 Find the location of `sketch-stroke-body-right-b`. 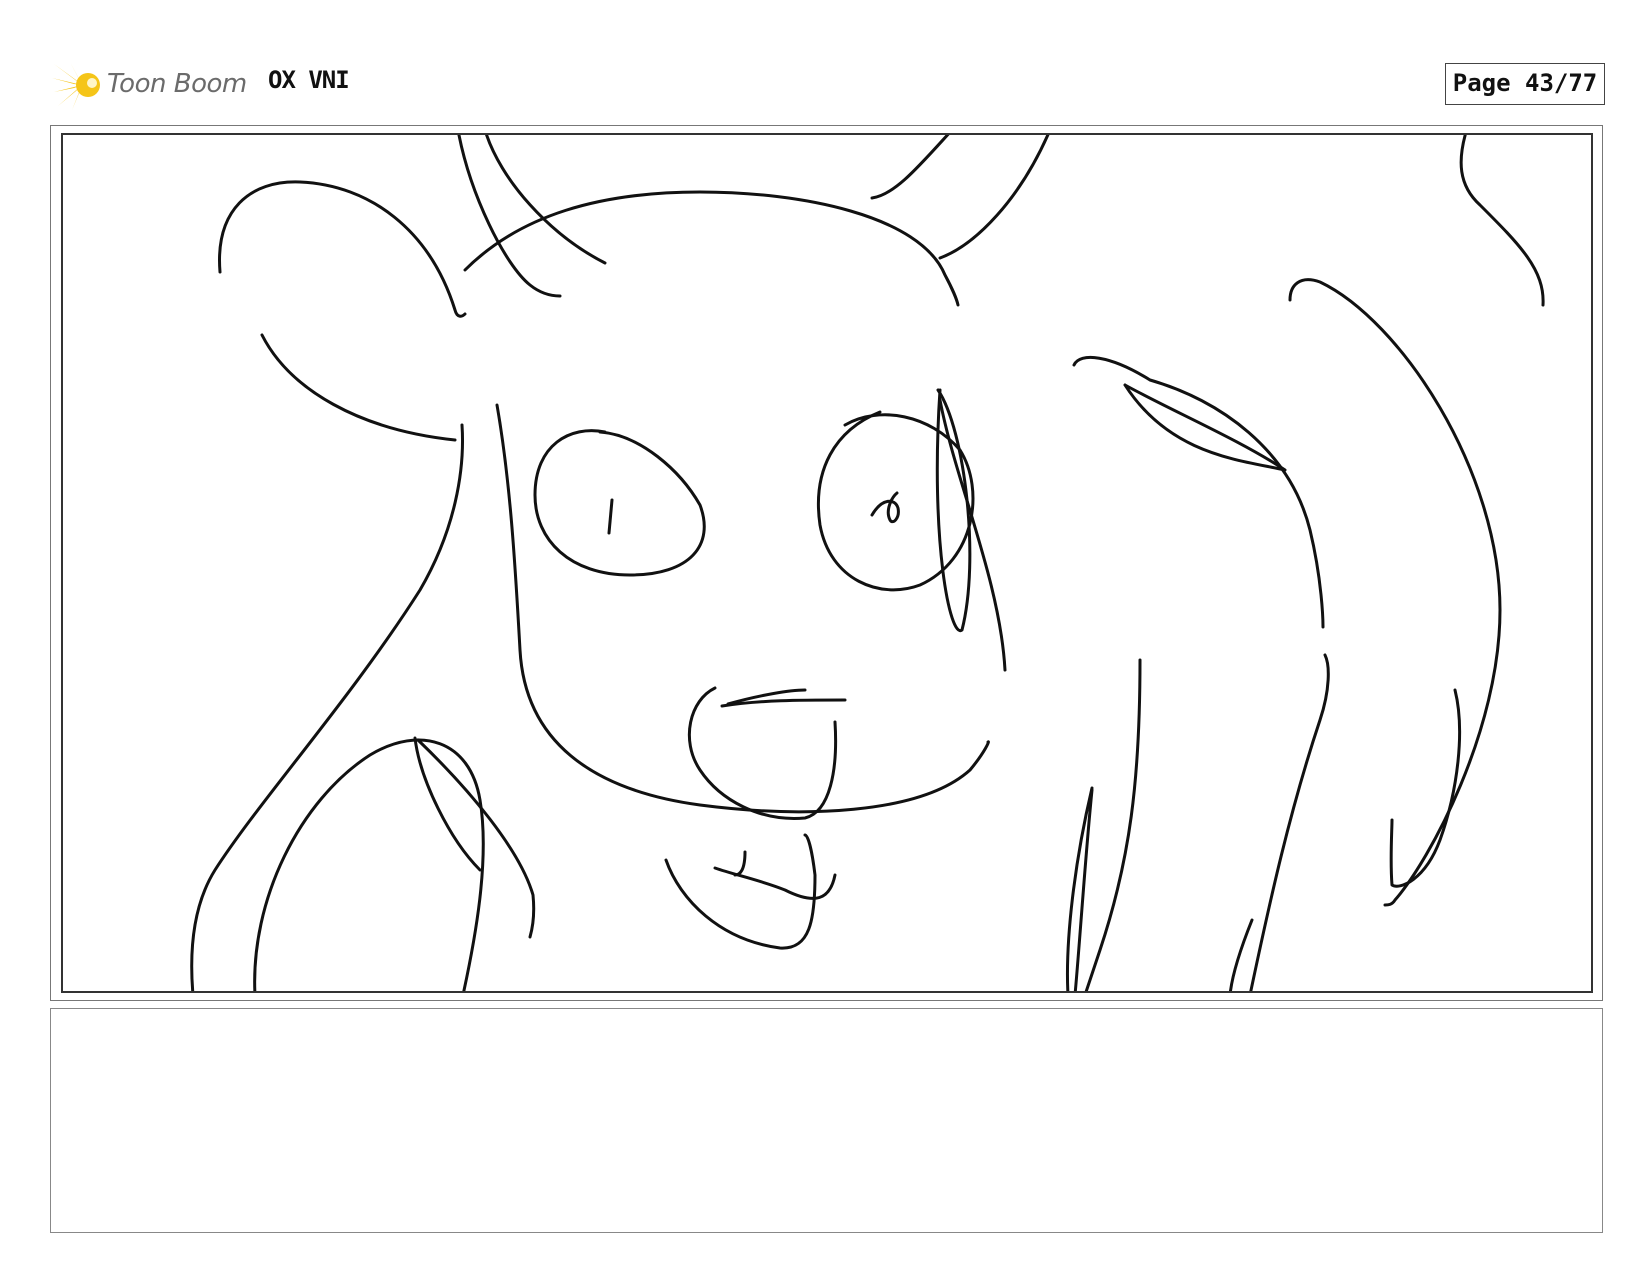

sketch-stroke-body-right-b is located at coordinates (1241, 954).